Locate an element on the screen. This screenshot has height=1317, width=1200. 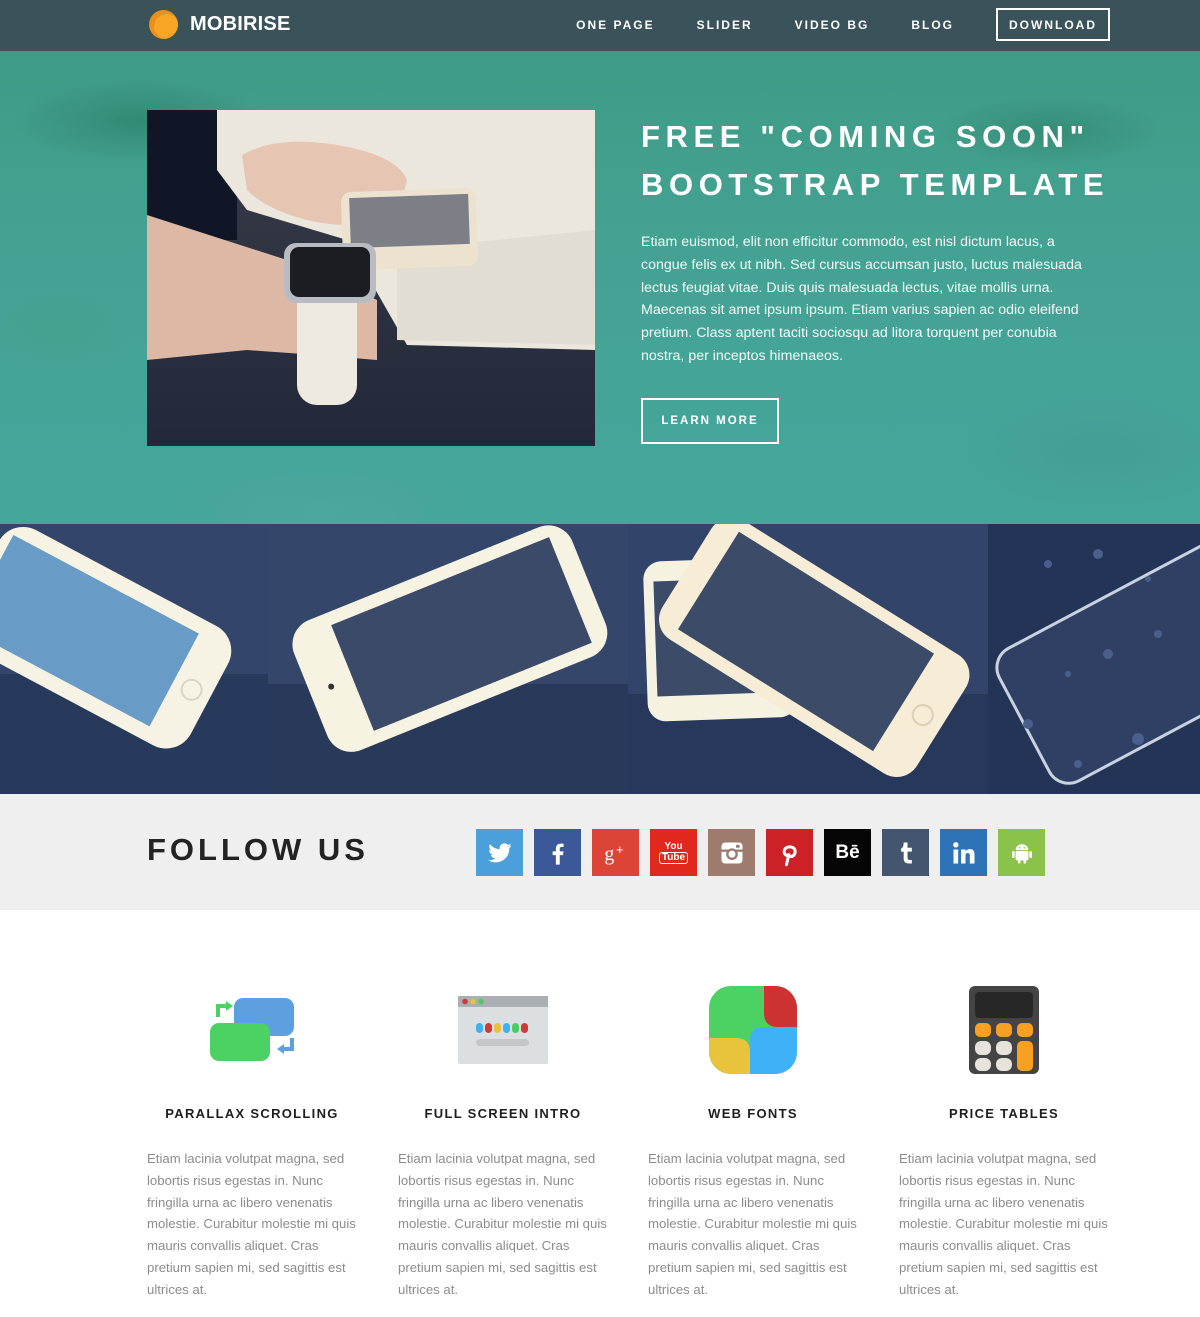
youtube-button: You Tube is located at coordinates (673, 852).